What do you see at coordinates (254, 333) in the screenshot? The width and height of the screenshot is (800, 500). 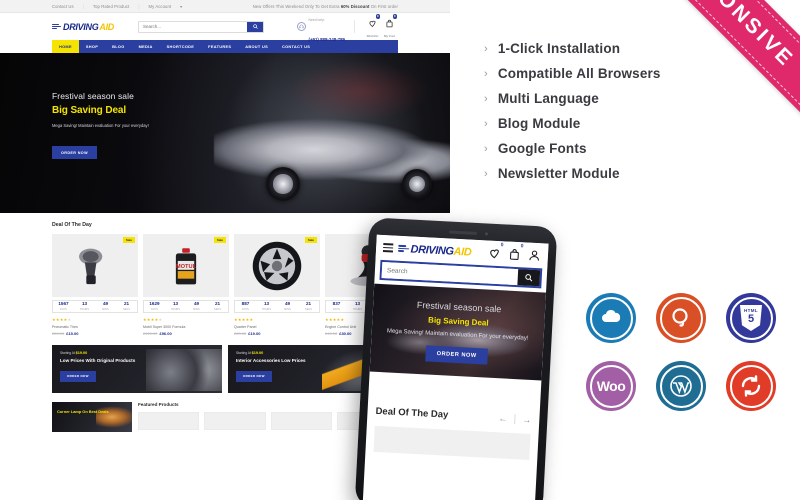 I see `product-new-price: £19.00` at bounding box center [254, 333].